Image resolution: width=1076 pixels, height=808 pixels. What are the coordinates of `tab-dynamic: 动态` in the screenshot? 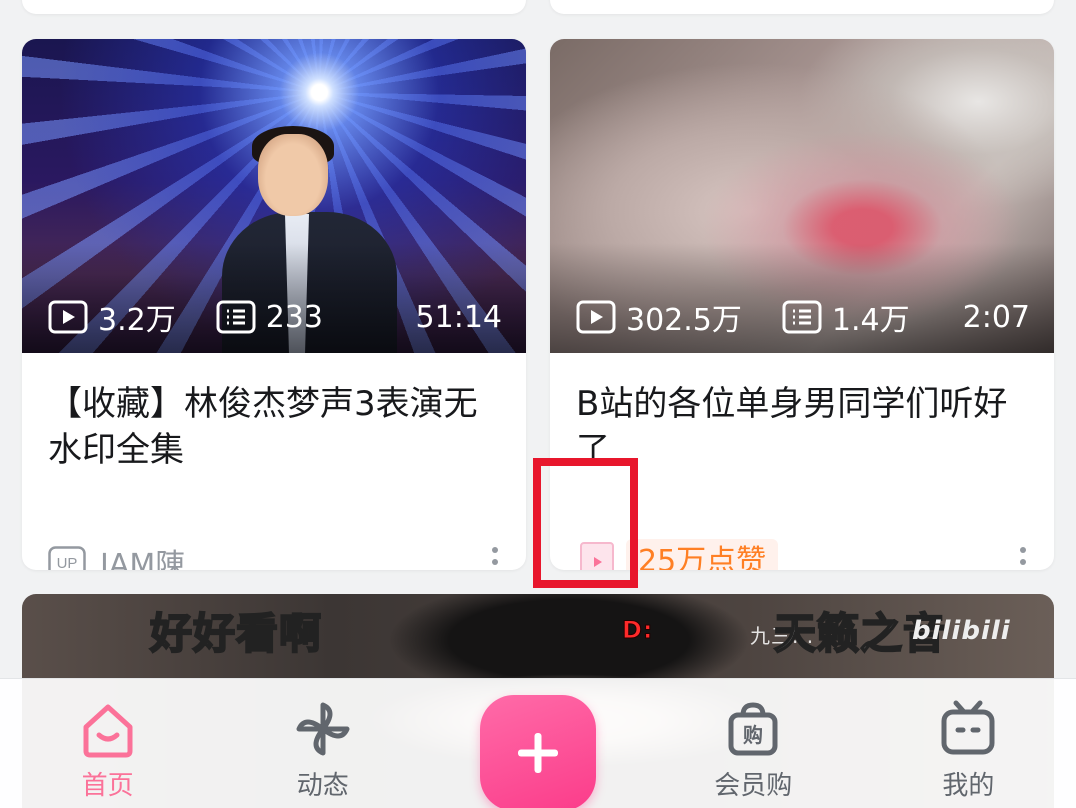 It's located at (322, 743).